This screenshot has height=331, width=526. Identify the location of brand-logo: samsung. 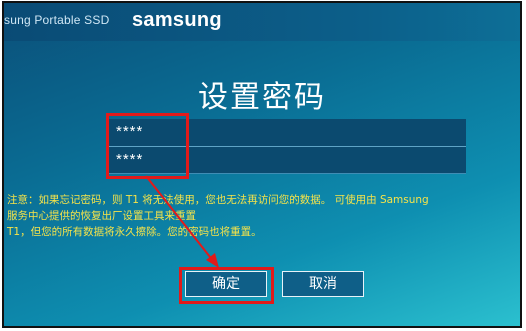
(177, 20).